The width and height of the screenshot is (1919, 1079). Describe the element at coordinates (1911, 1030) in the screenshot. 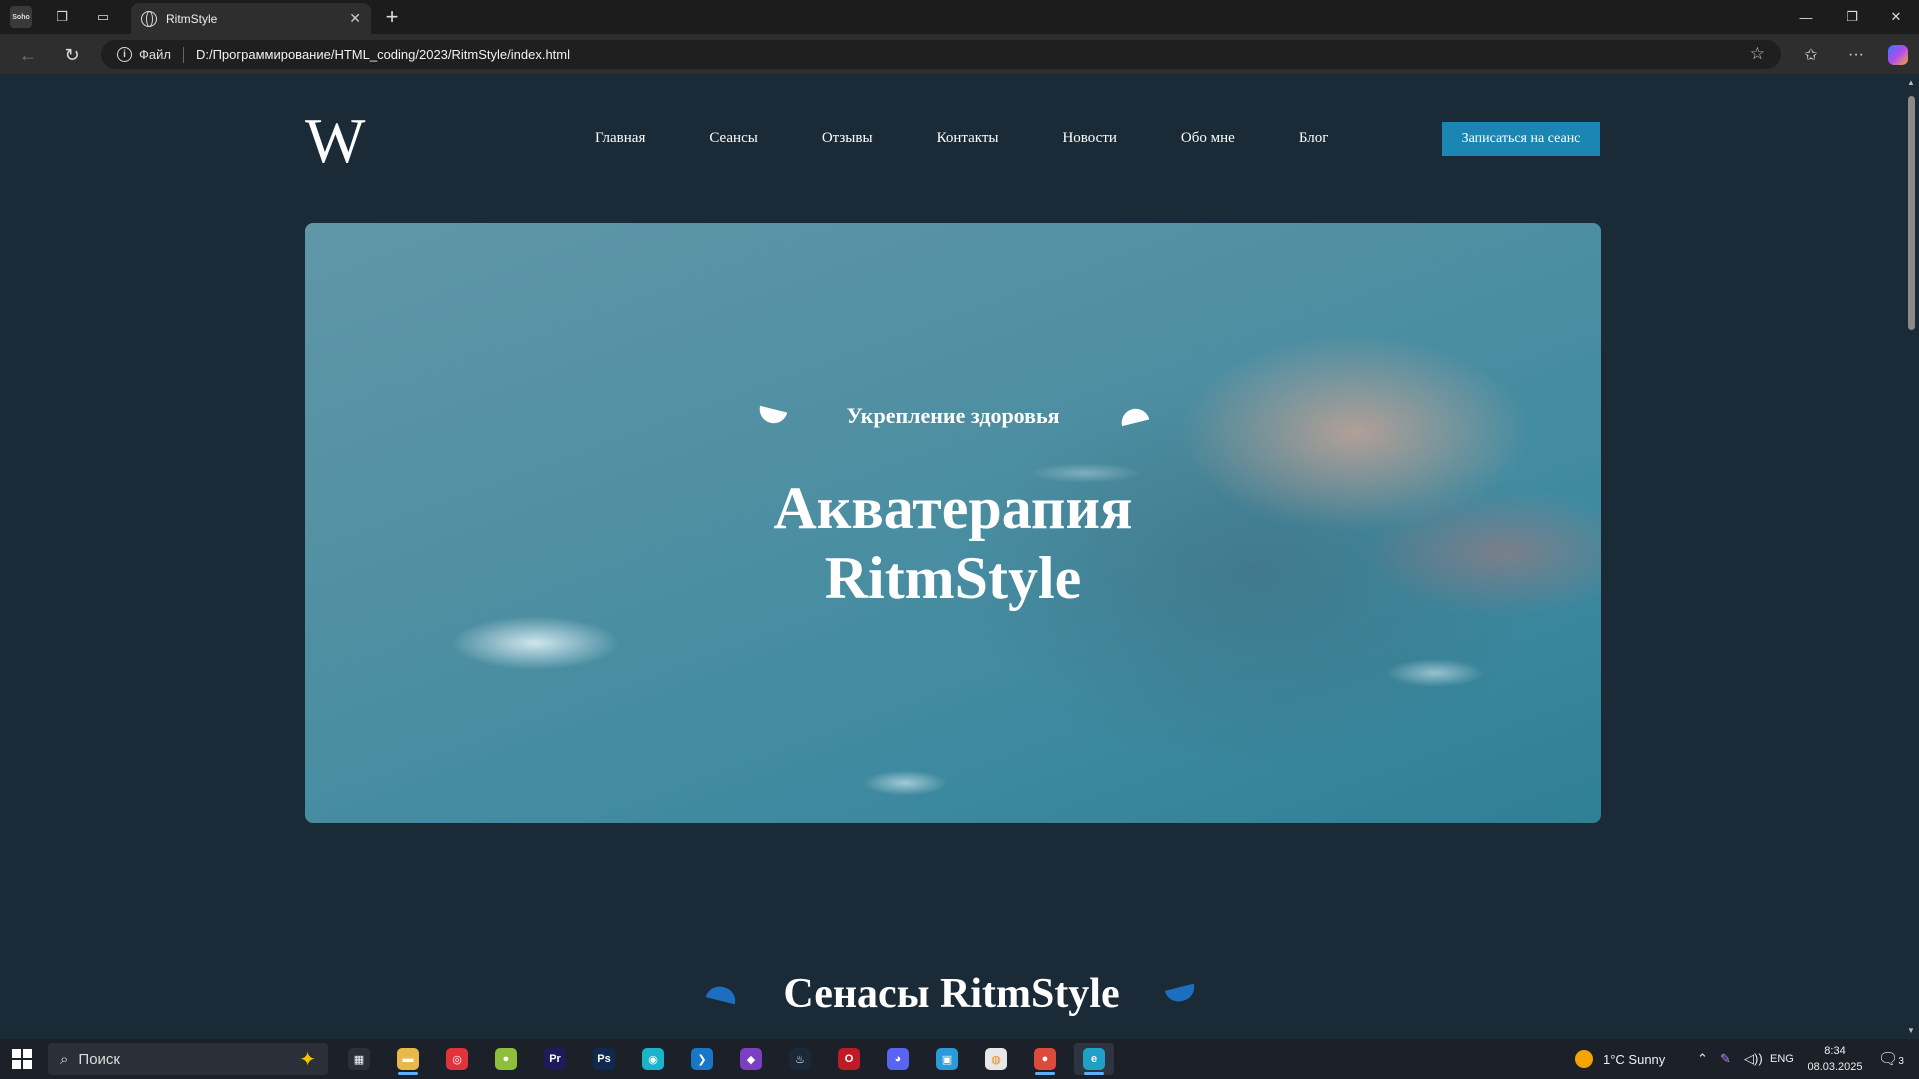

I see `scroll-down-arrow-icon: ▼` at that location.